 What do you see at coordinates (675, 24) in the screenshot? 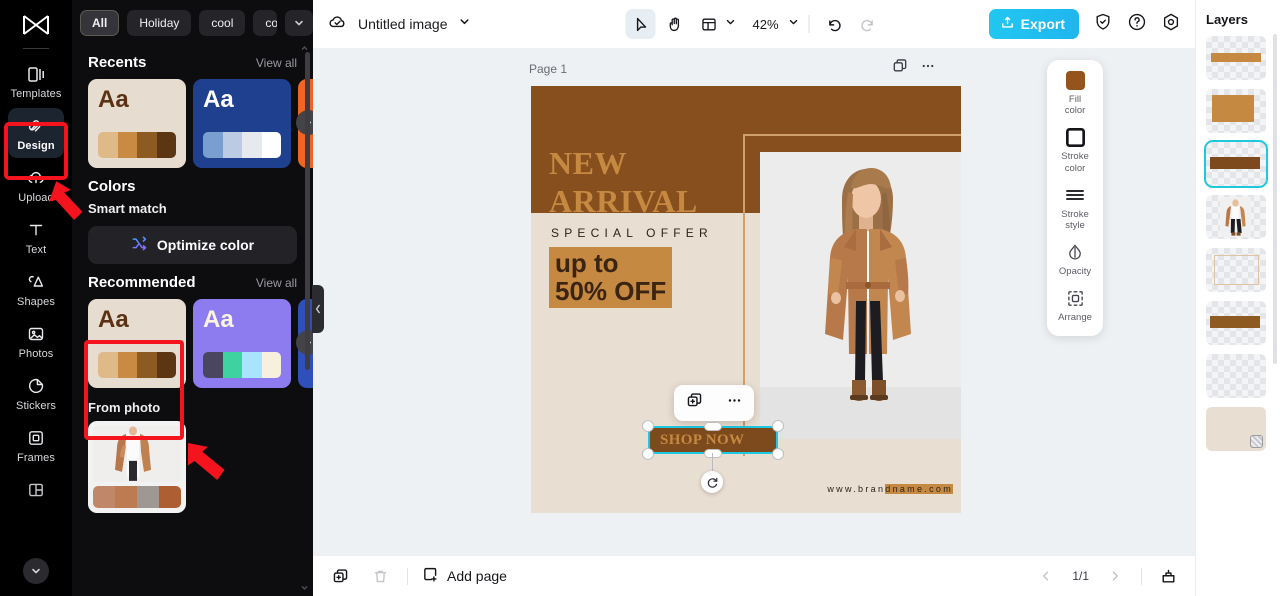
I see `tool-hand-button` at bounding box center [675, 24].